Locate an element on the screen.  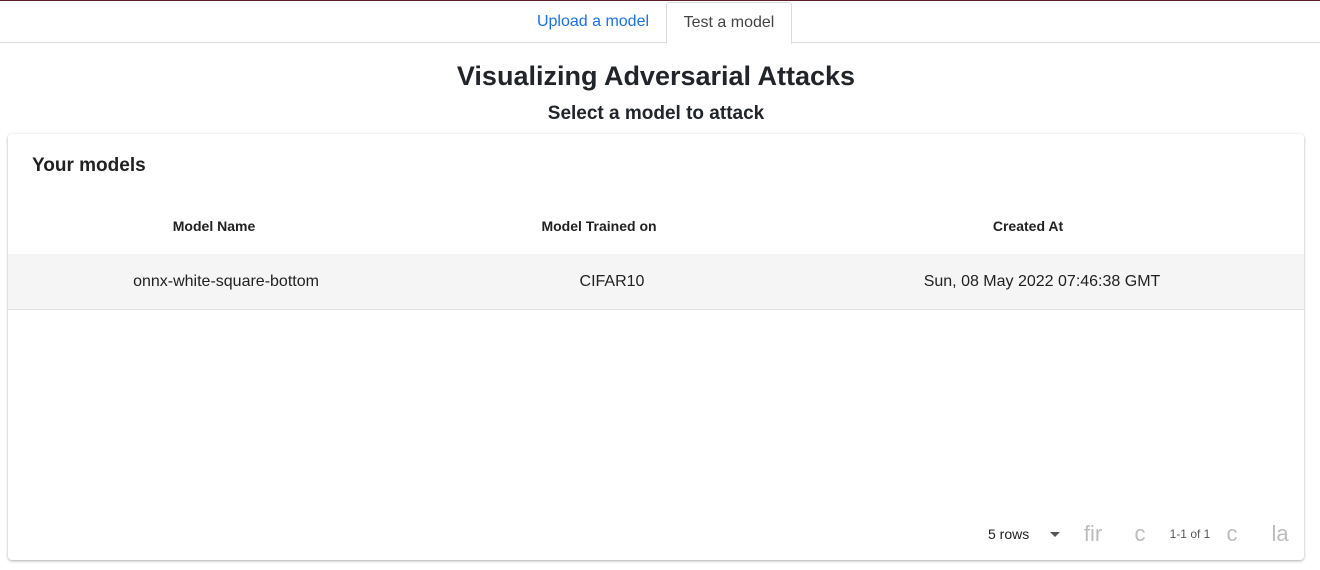
column-header-model-name: Model Name is located at coordinates (214, 230).